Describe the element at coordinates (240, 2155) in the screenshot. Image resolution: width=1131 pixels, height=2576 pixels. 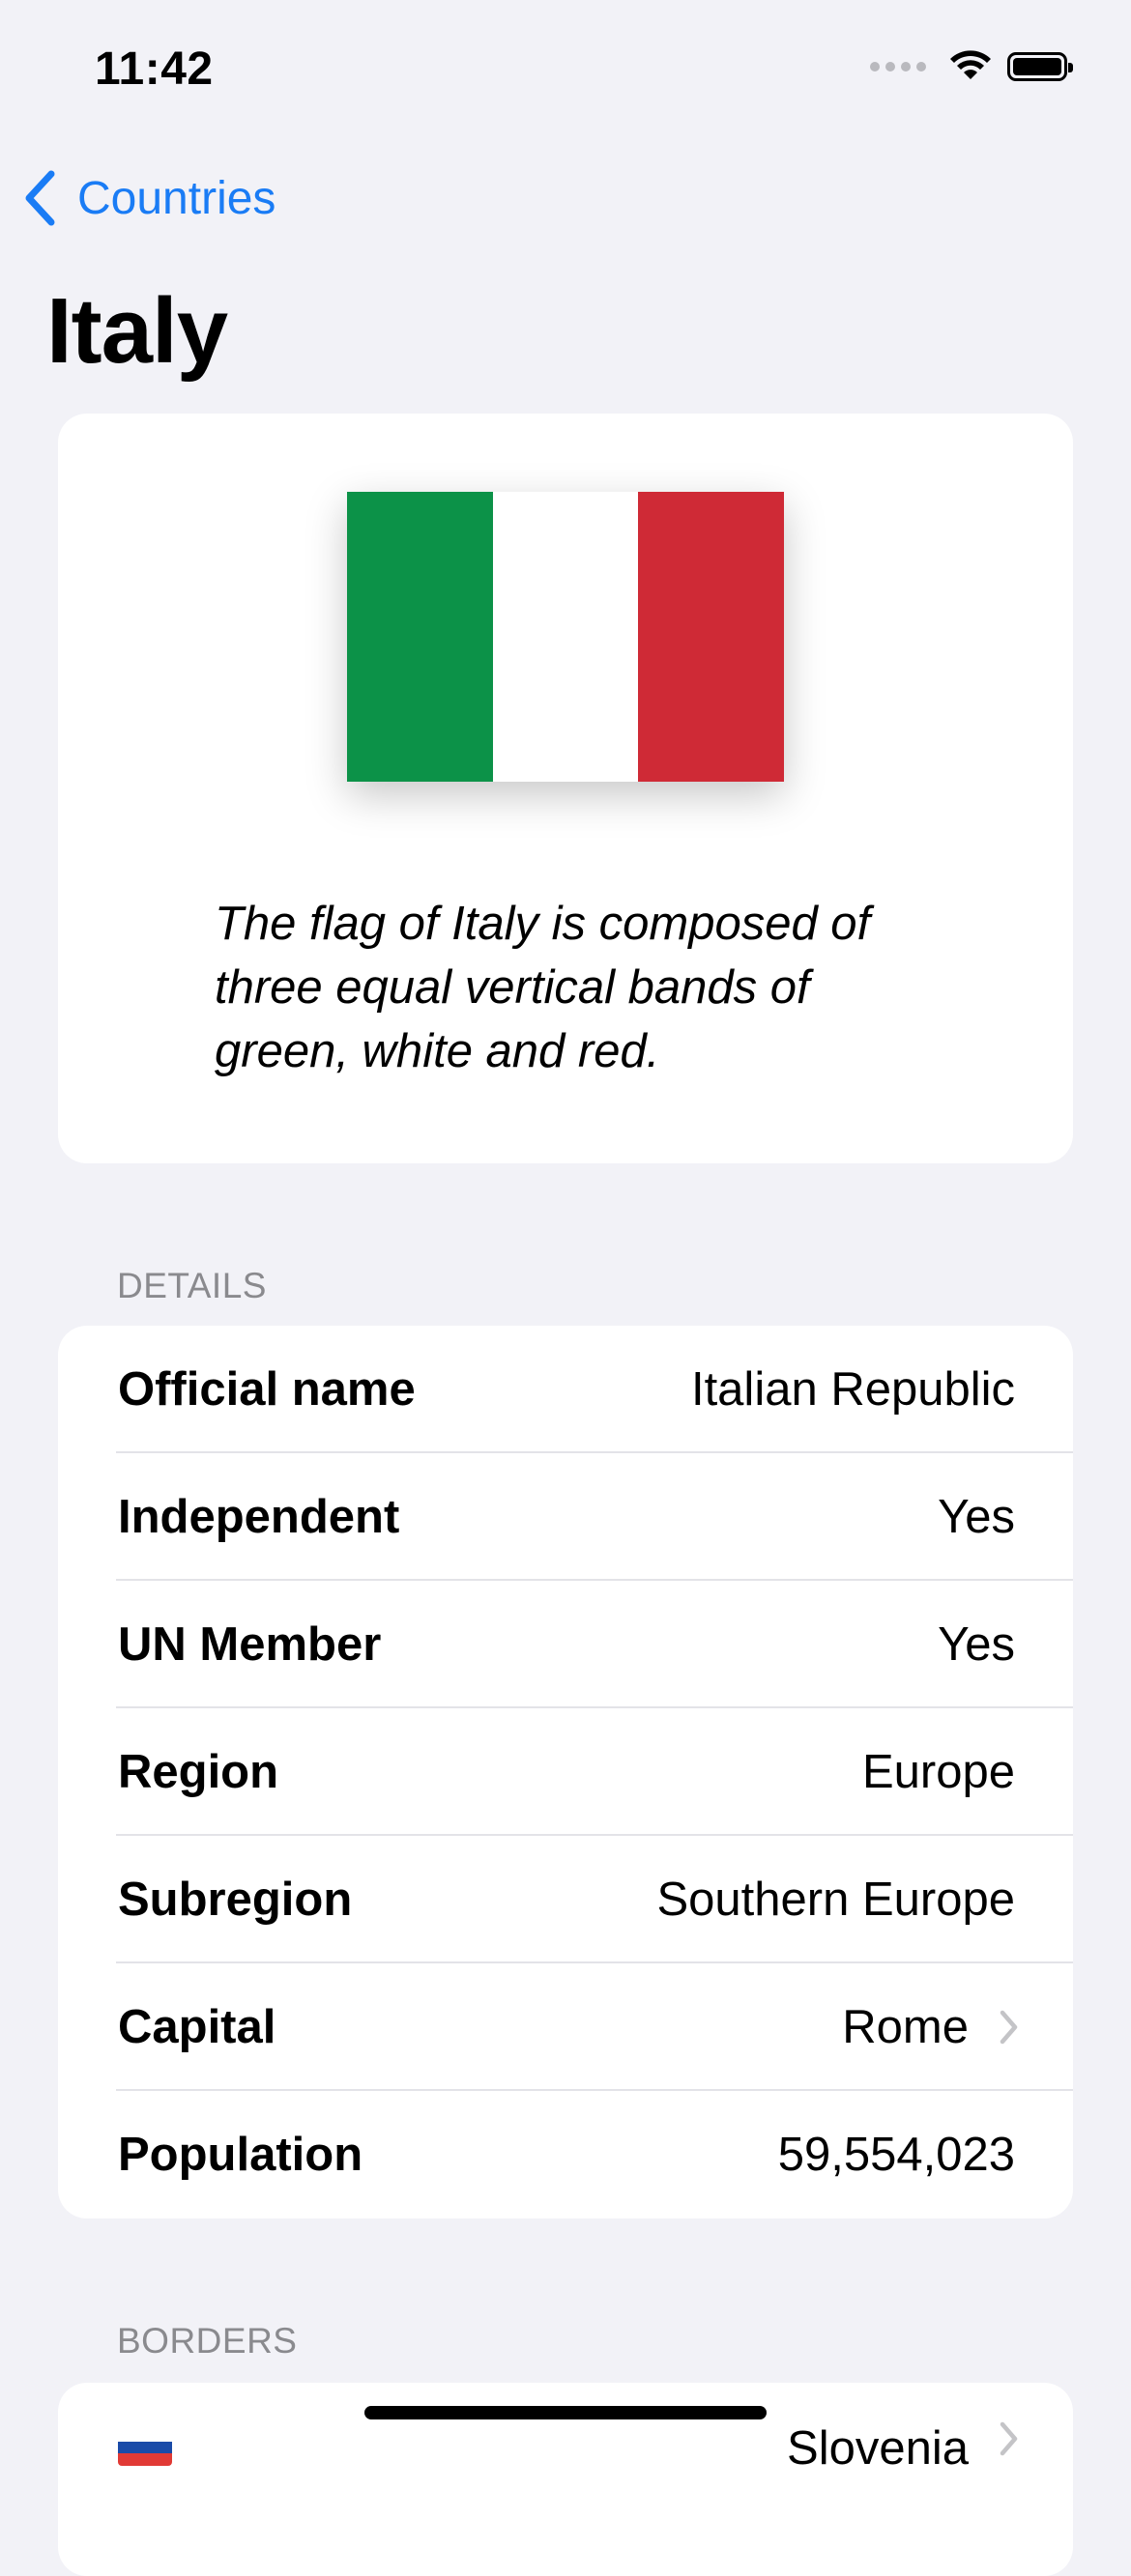
I see `detail-label: Population` at that location.